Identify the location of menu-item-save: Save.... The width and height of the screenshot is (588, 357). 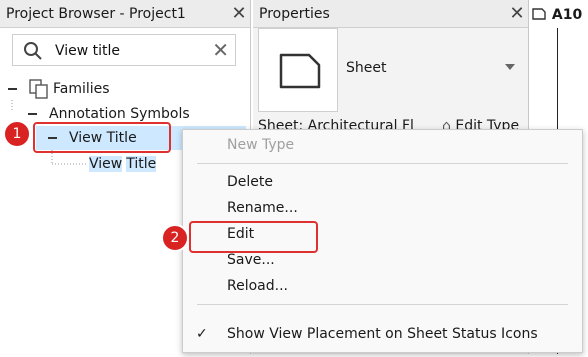
(251, 260).